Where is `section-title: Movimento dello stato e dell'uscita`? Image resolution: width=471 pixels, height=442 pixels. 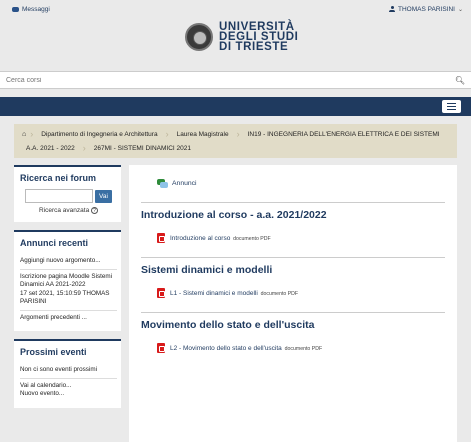 section-title: Movimento dello stato e dell'uscita is located at coordinates (228, 325).